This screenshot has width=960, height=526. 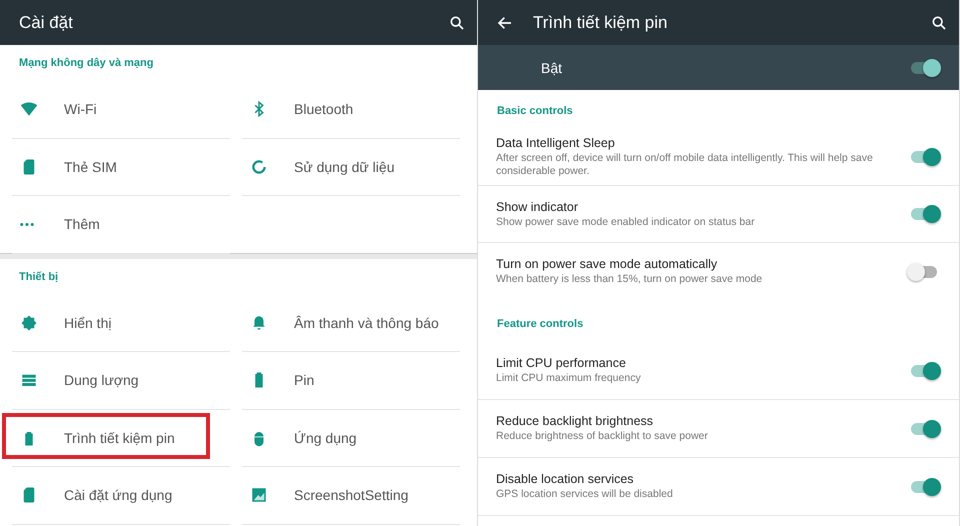 I want to click on settings-item: Hiển thị, so click(x=121, y=323).